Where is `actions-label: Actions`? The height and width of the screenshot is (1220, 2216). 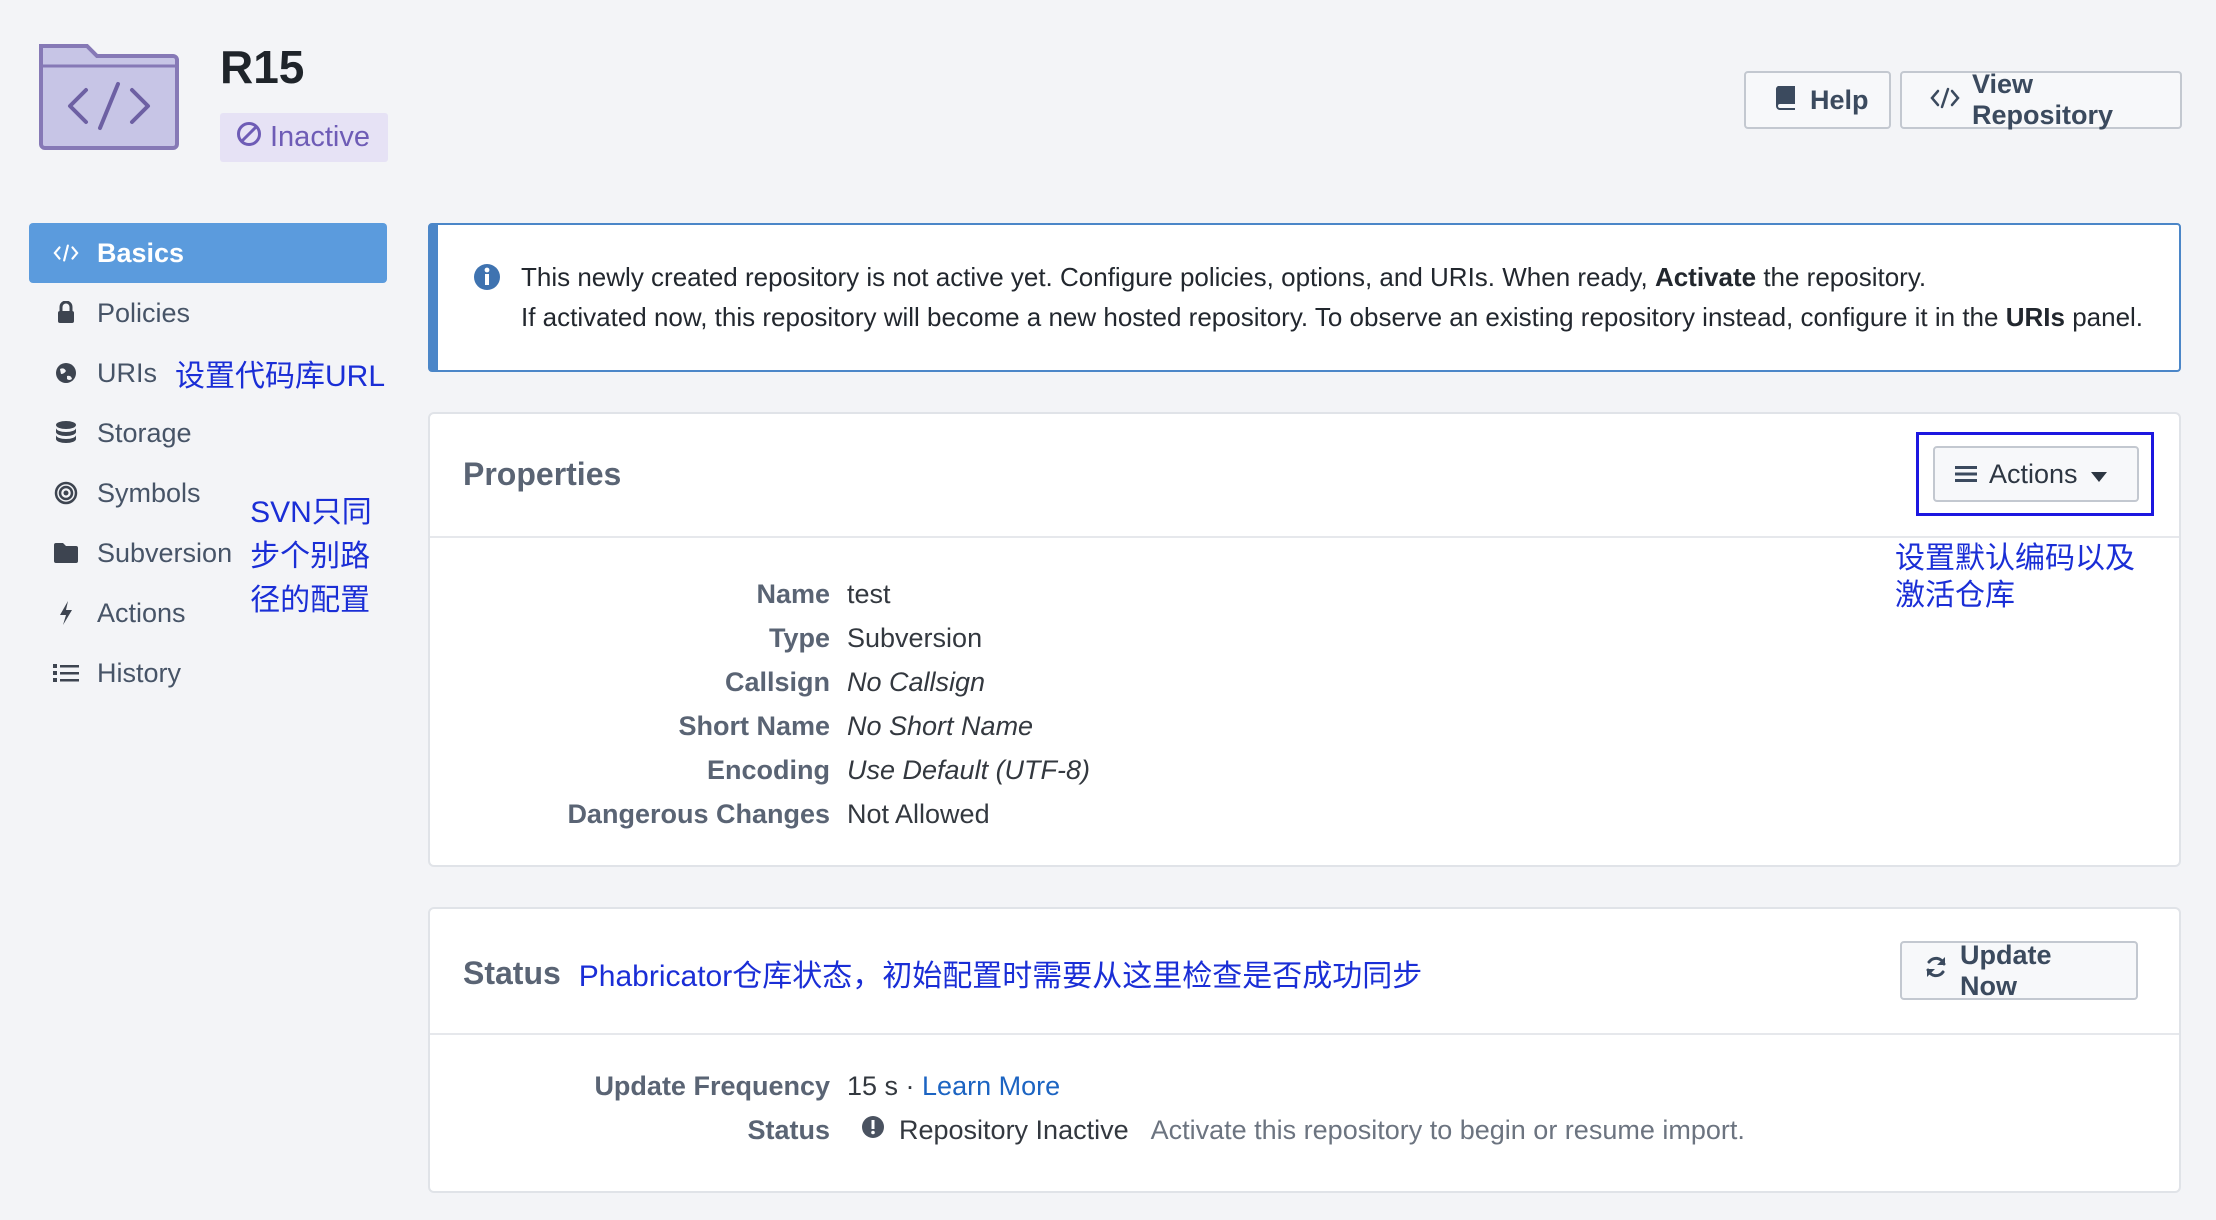
actions-label: Actions is located at coordinates (2033, 473).